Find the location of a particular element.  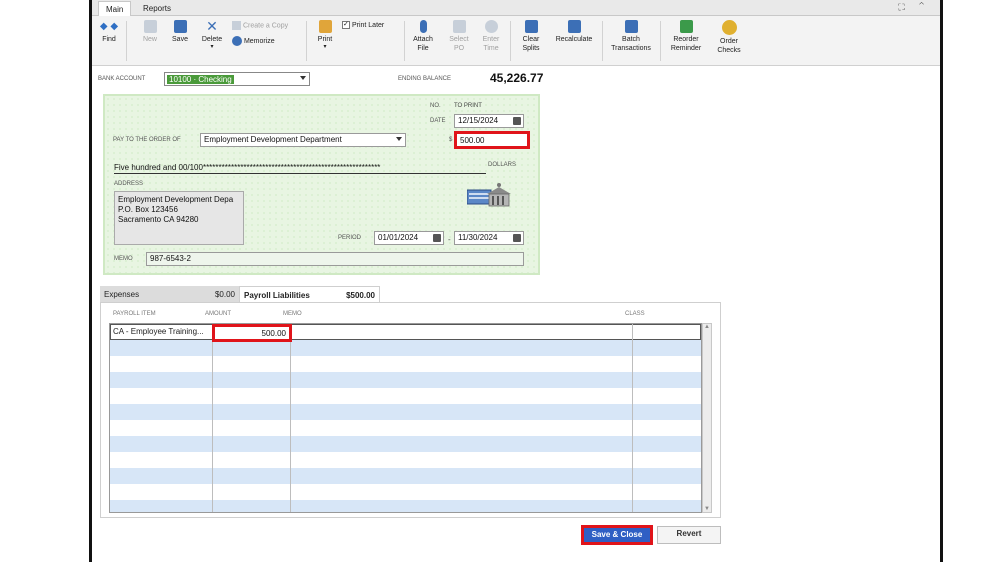

window-controls: ⛶ ⌃ is located at coordinates (914, 7).